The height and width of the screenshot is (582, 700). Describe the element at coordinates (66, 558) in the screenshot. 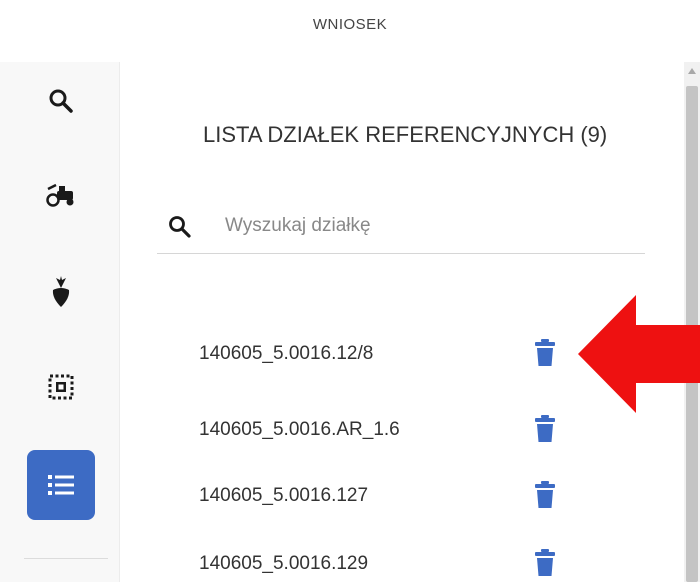

I see `sidebar-divider` at that location.